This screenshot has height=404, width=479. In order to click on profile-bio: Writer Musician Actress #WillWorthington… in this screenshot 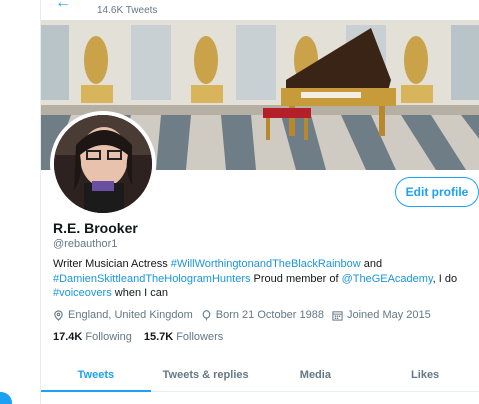, I will do `click(263, 279)`.